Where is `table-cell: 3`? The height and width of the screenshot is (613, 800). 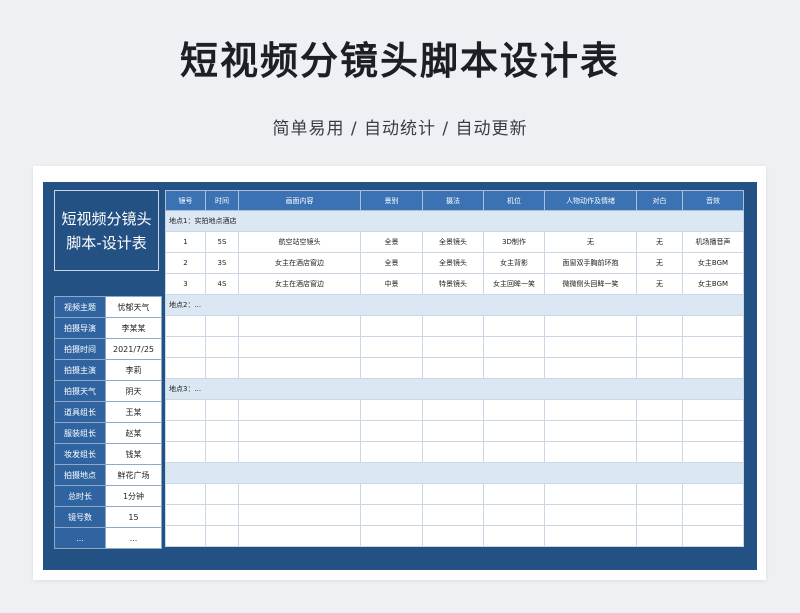
table-cell: 3 is located at coordinates (185, 284).